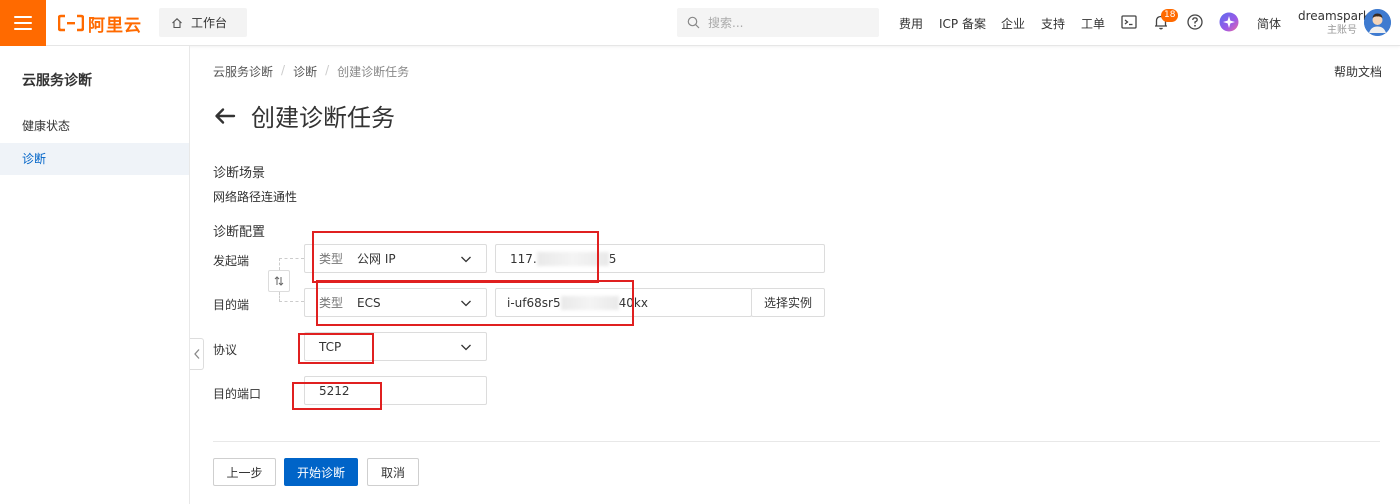 The height and width of the screenshot is (504, 1400). I want to click on top-navigation-bar: 阿里云 工作台 费用 ICP 备案 企业 支持 工单 18, so click(700, 23).